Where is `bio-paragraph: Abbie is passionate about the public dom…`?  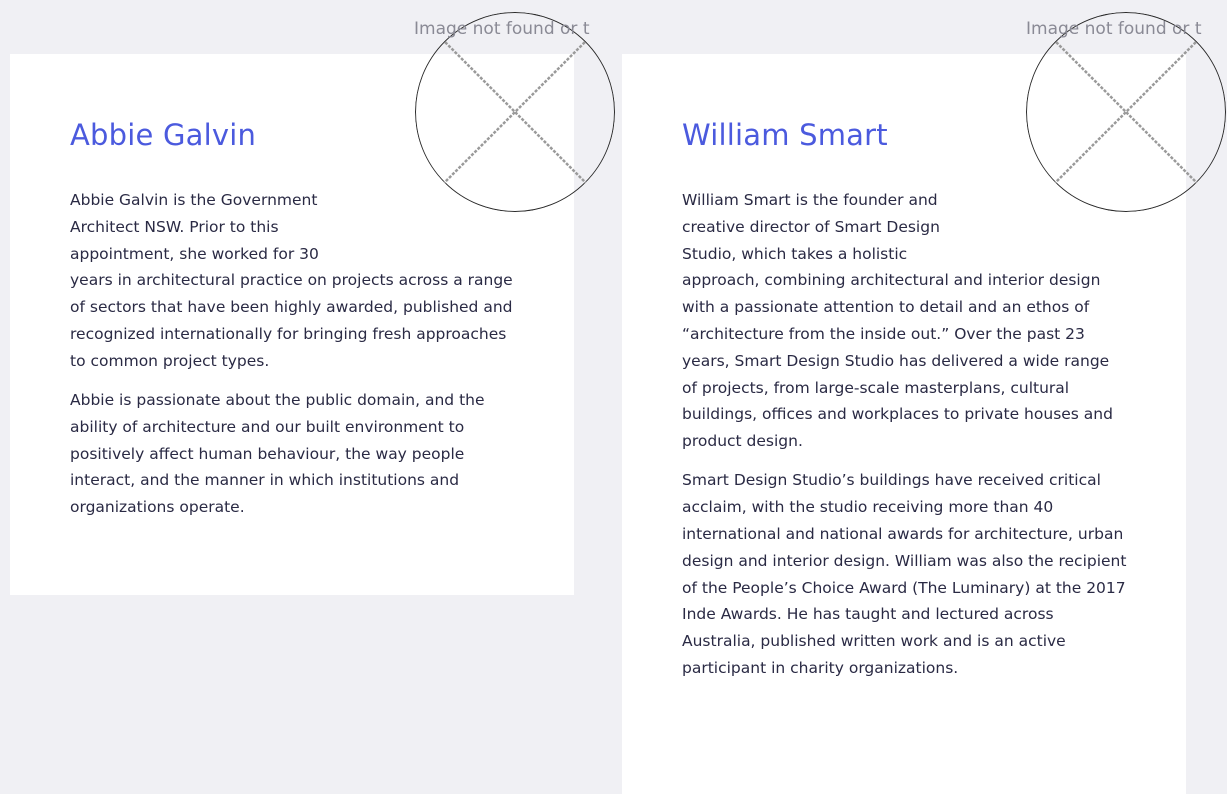 bio-paragraph: Abbie is passionate about the public dom… is located at coordinates (277, 454).